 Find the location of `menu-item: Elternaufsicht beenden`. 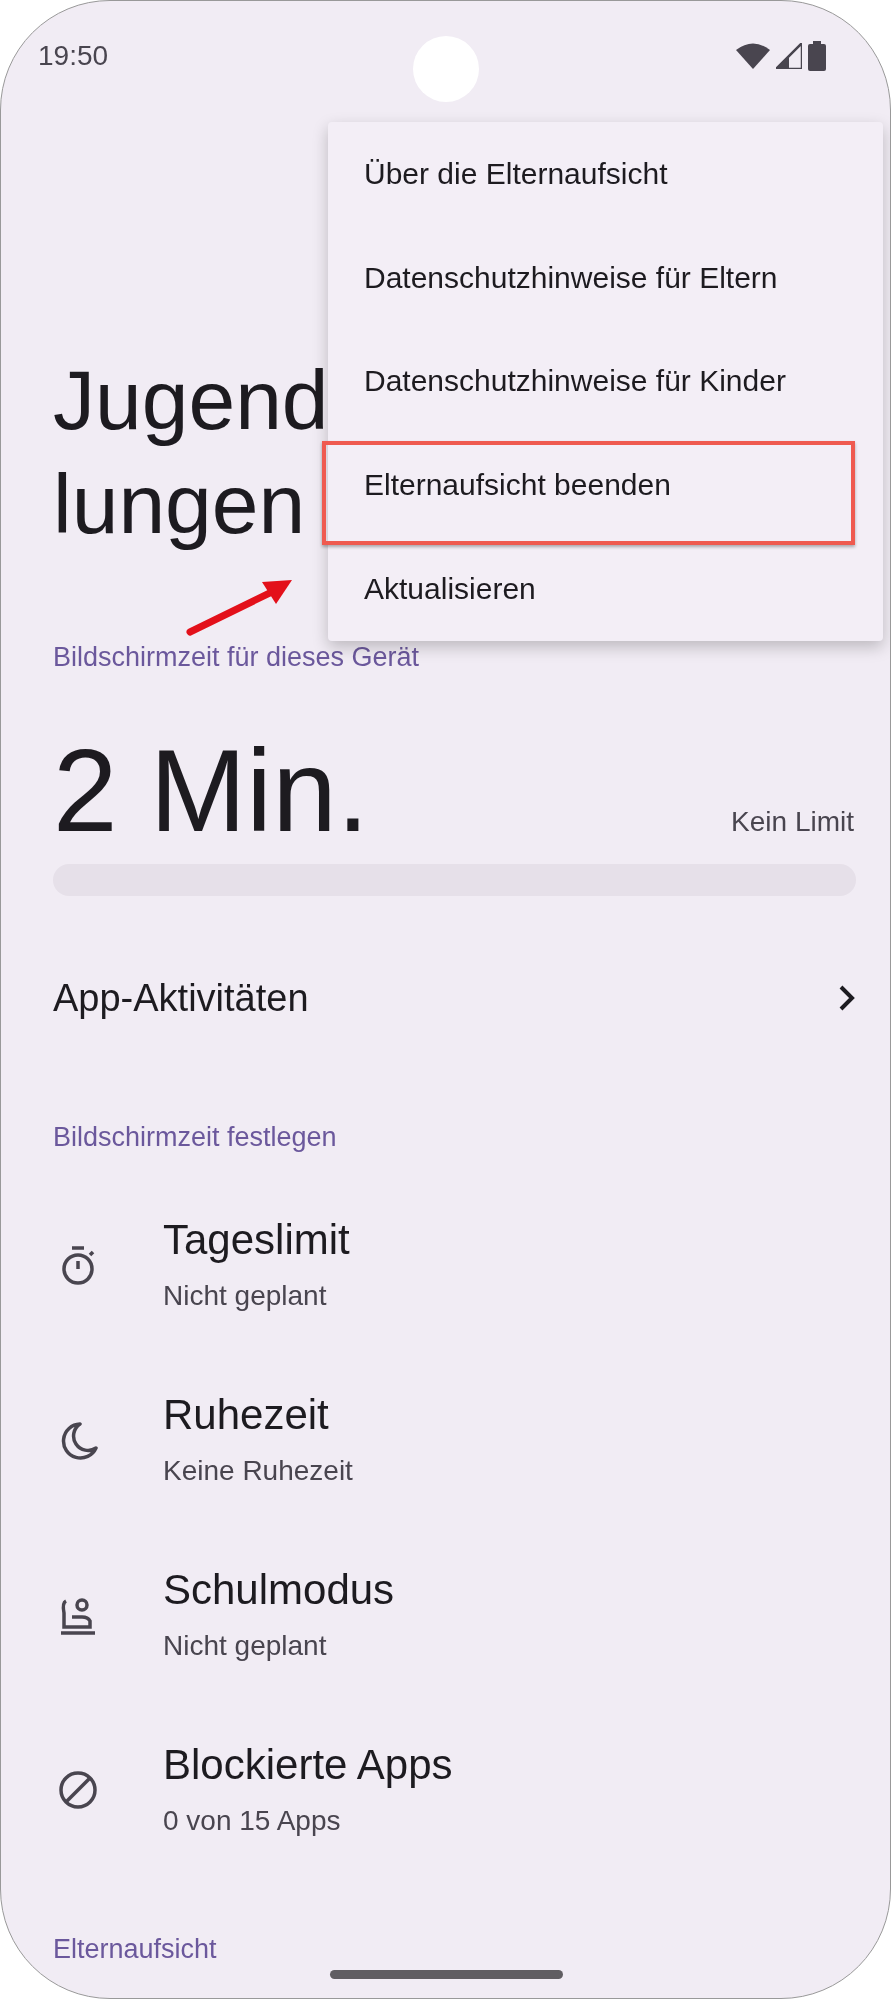

menu-item: Elternaufsicht beenden is located at coordinates (605, 485).